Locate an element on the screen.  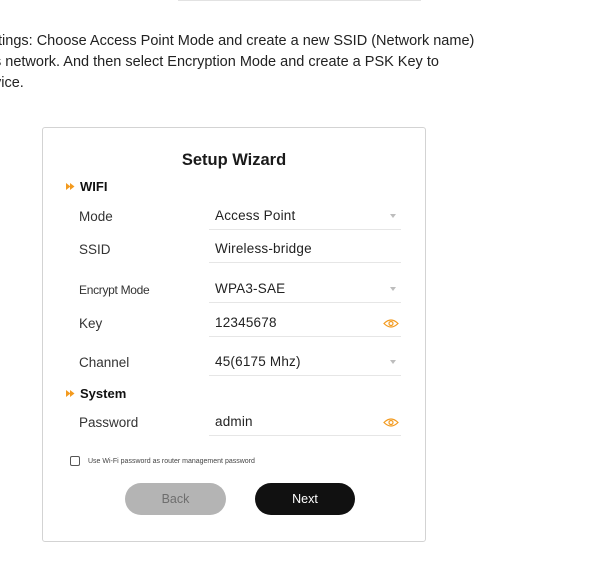
management-password-checkbox is located at coordinates (75, 461).